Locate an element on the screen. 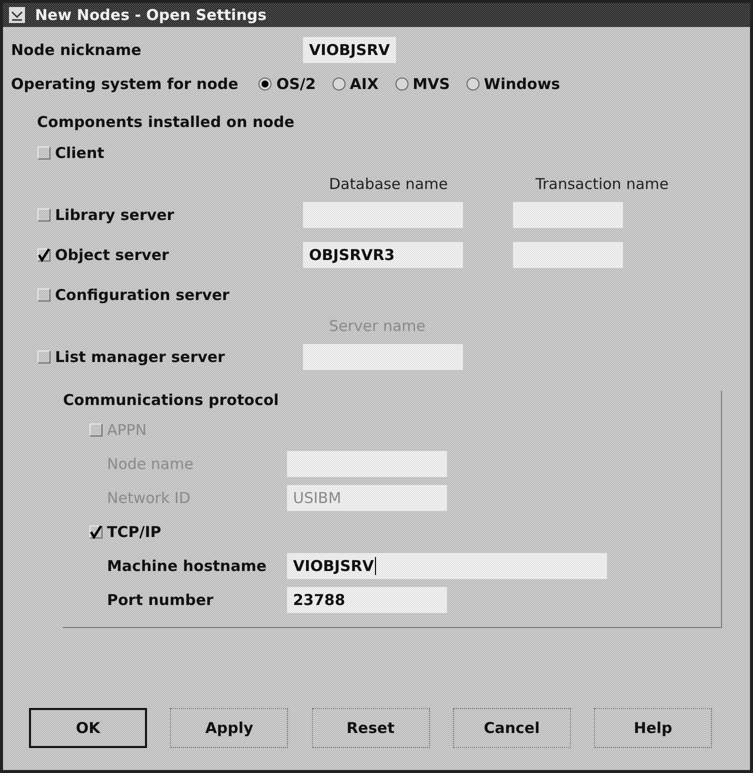 Image resolution: width=753 pixels, height=773 pixels. dialog-button: Cancel is located at coordinates (511, 728).